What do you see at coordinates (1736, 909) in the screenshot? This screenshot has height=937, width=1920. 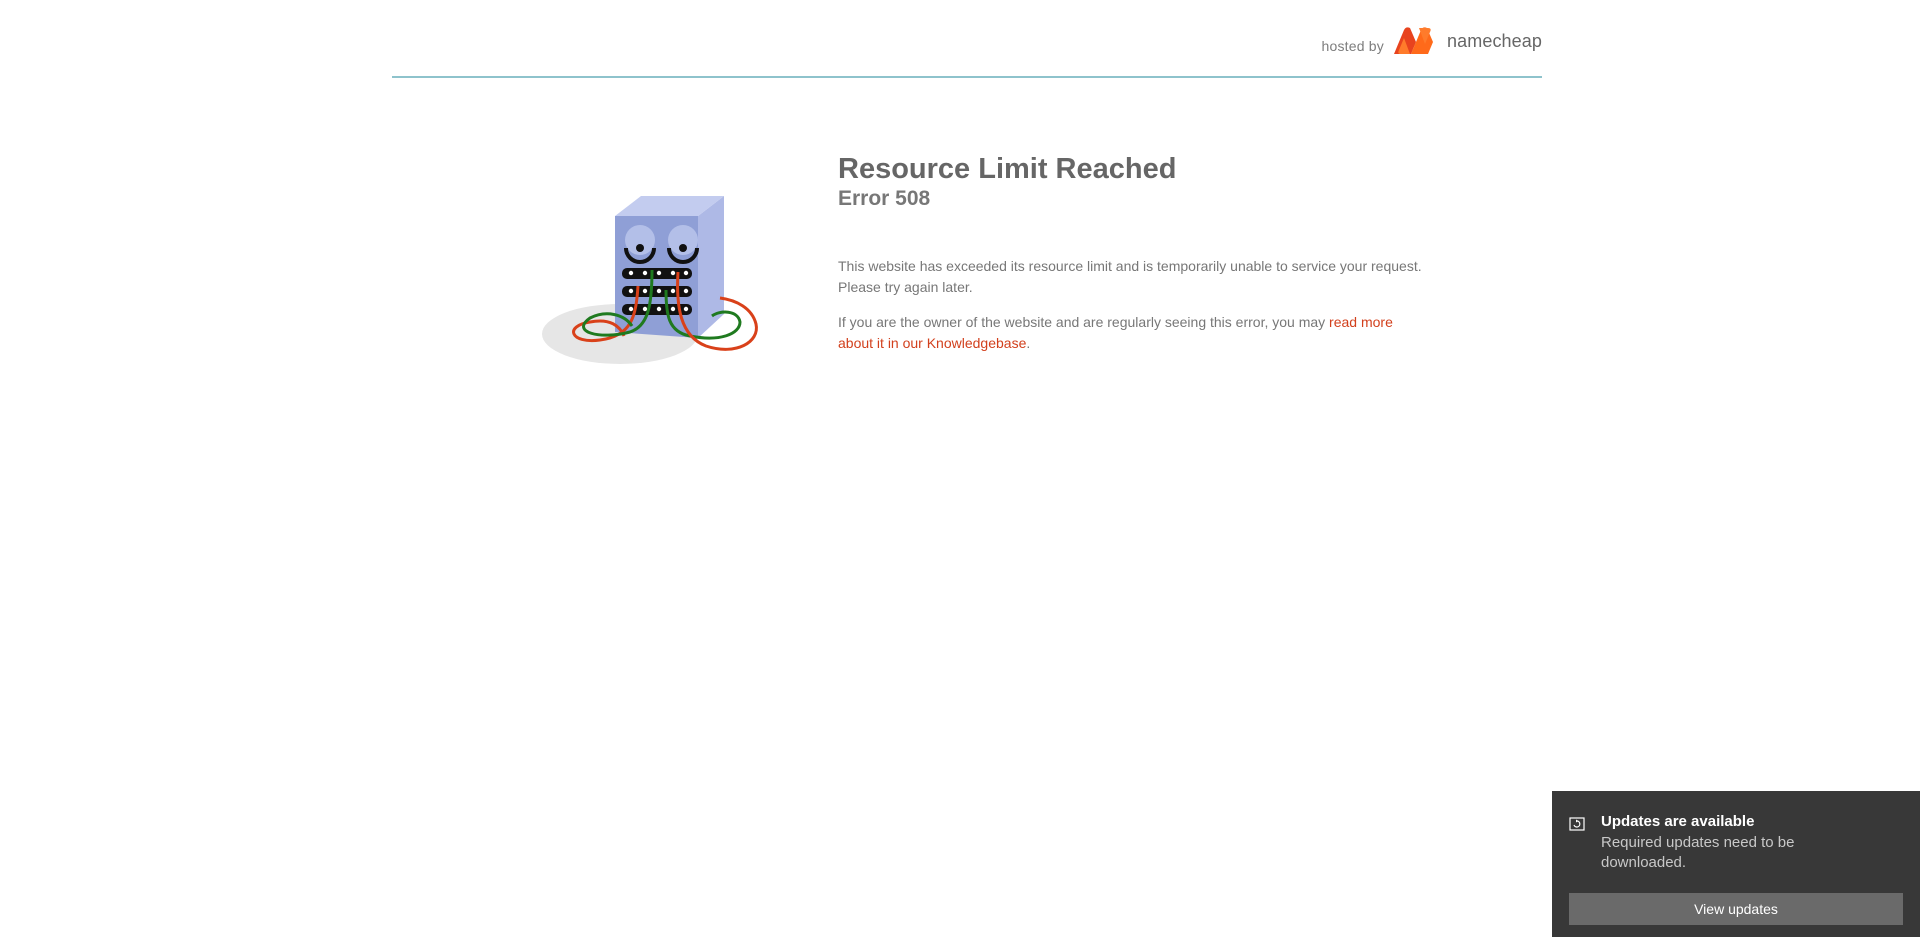 I see `view-updates-button: View updates` at bounding box center [1736, 909].